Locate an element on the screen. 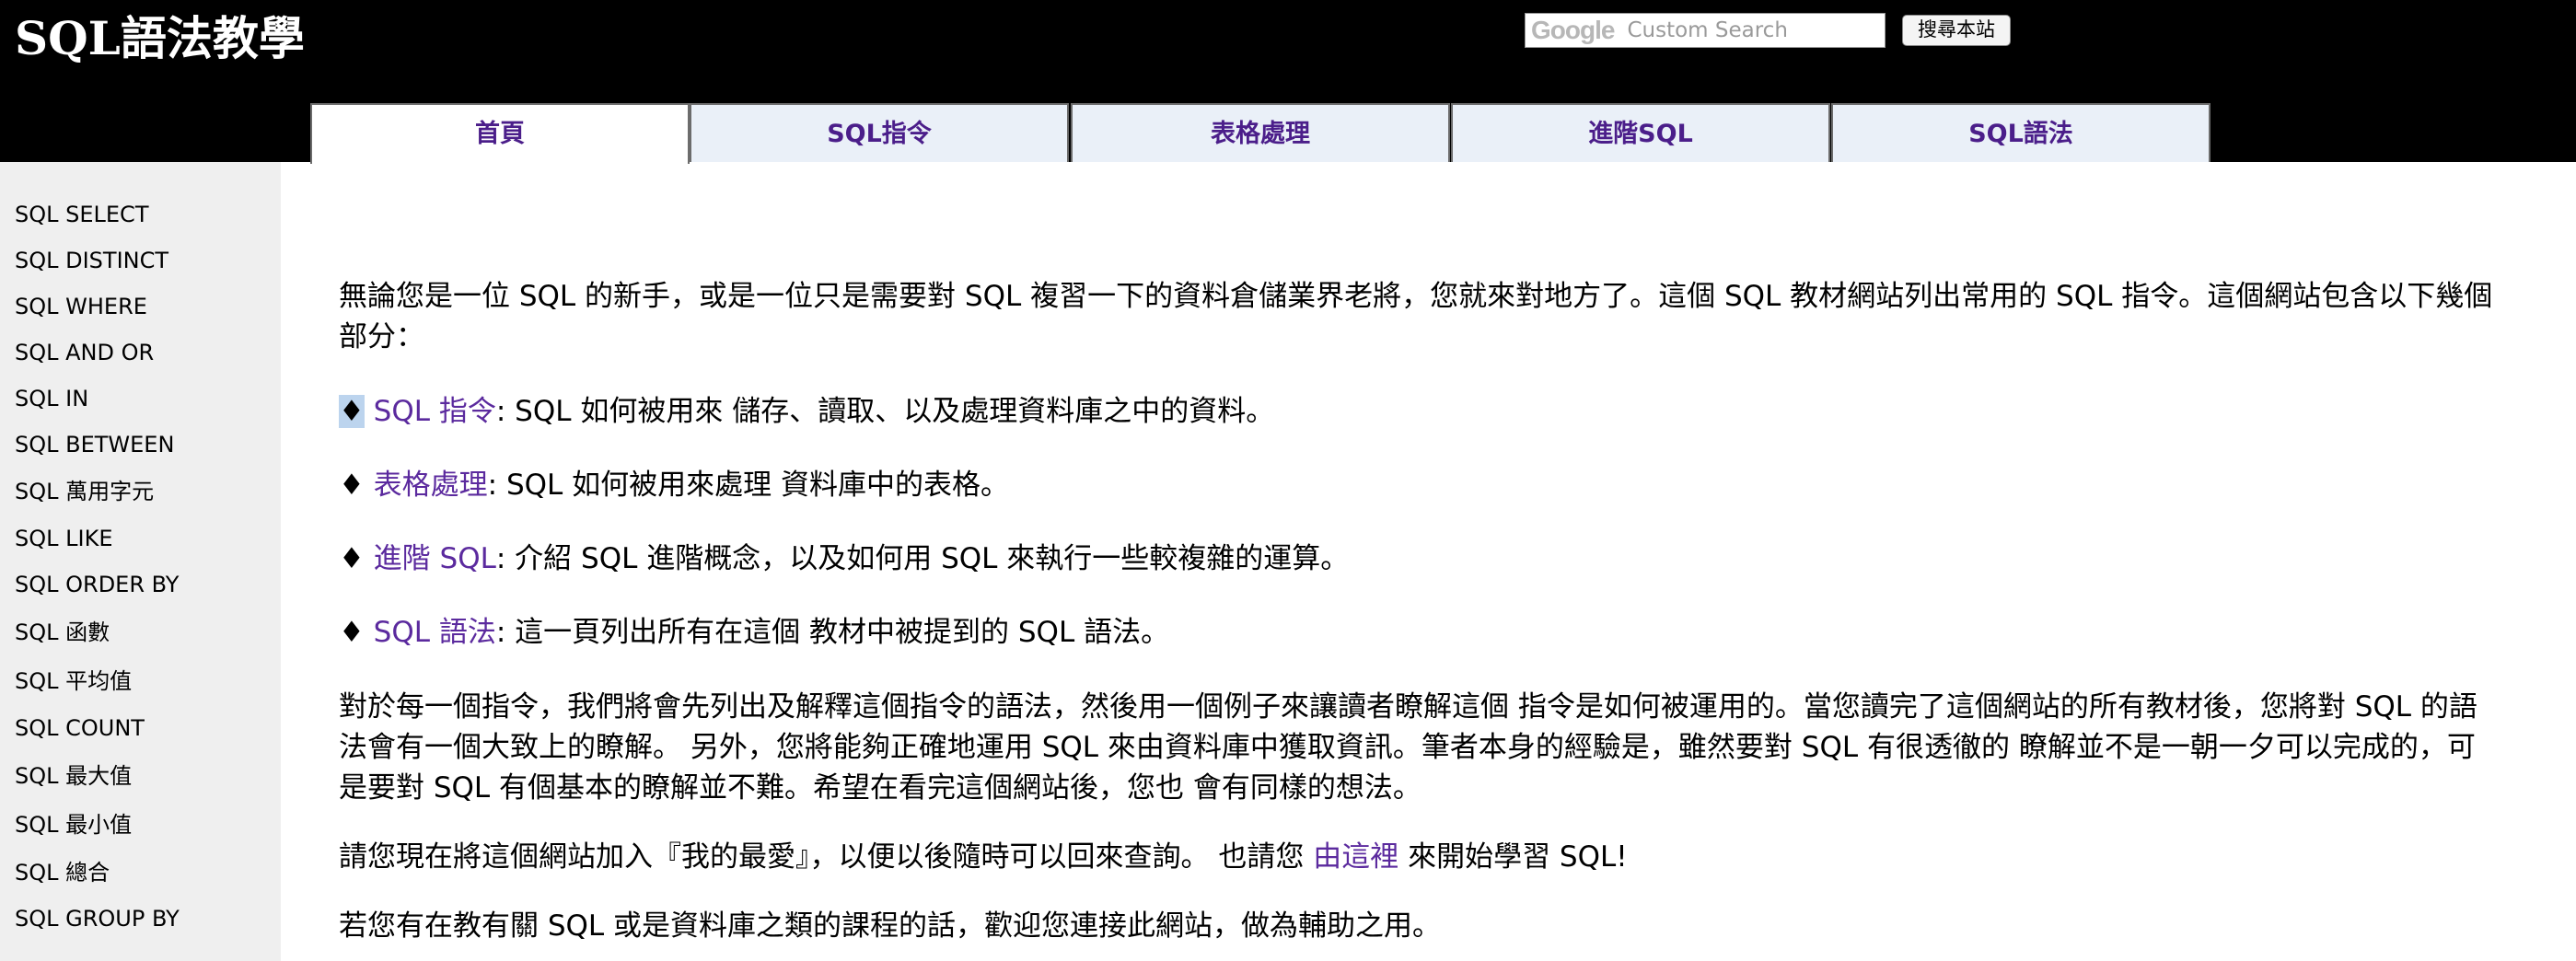 The image size is (2576, 961). tab-advanced-sql: 進階SQL is located at coordinates (1640, 132).